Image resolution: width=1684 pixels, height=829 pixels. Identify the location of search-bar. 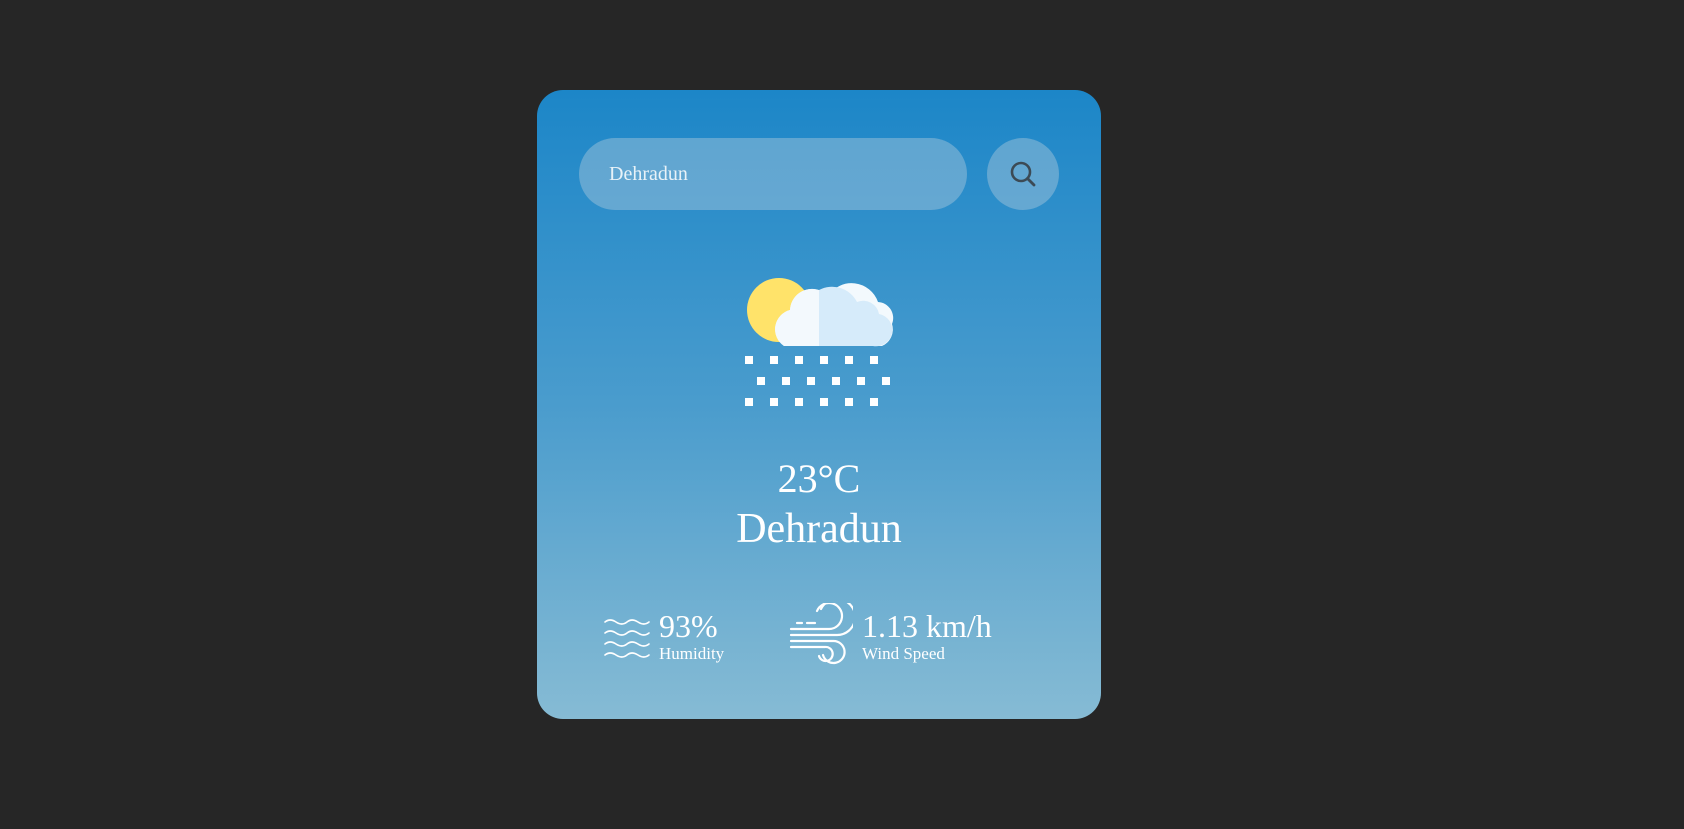
(819, 174).